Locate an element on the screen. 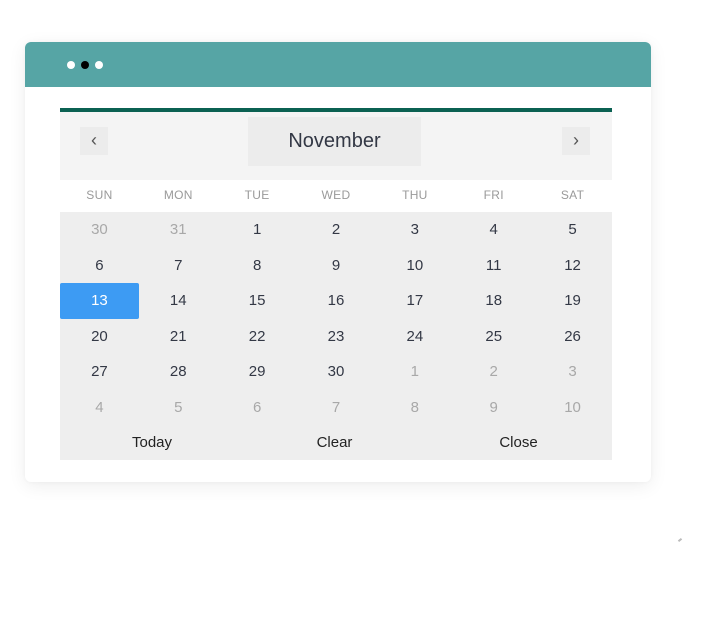 The image size is (720, 631). close-button: Close is located at coordinates (518, 442).